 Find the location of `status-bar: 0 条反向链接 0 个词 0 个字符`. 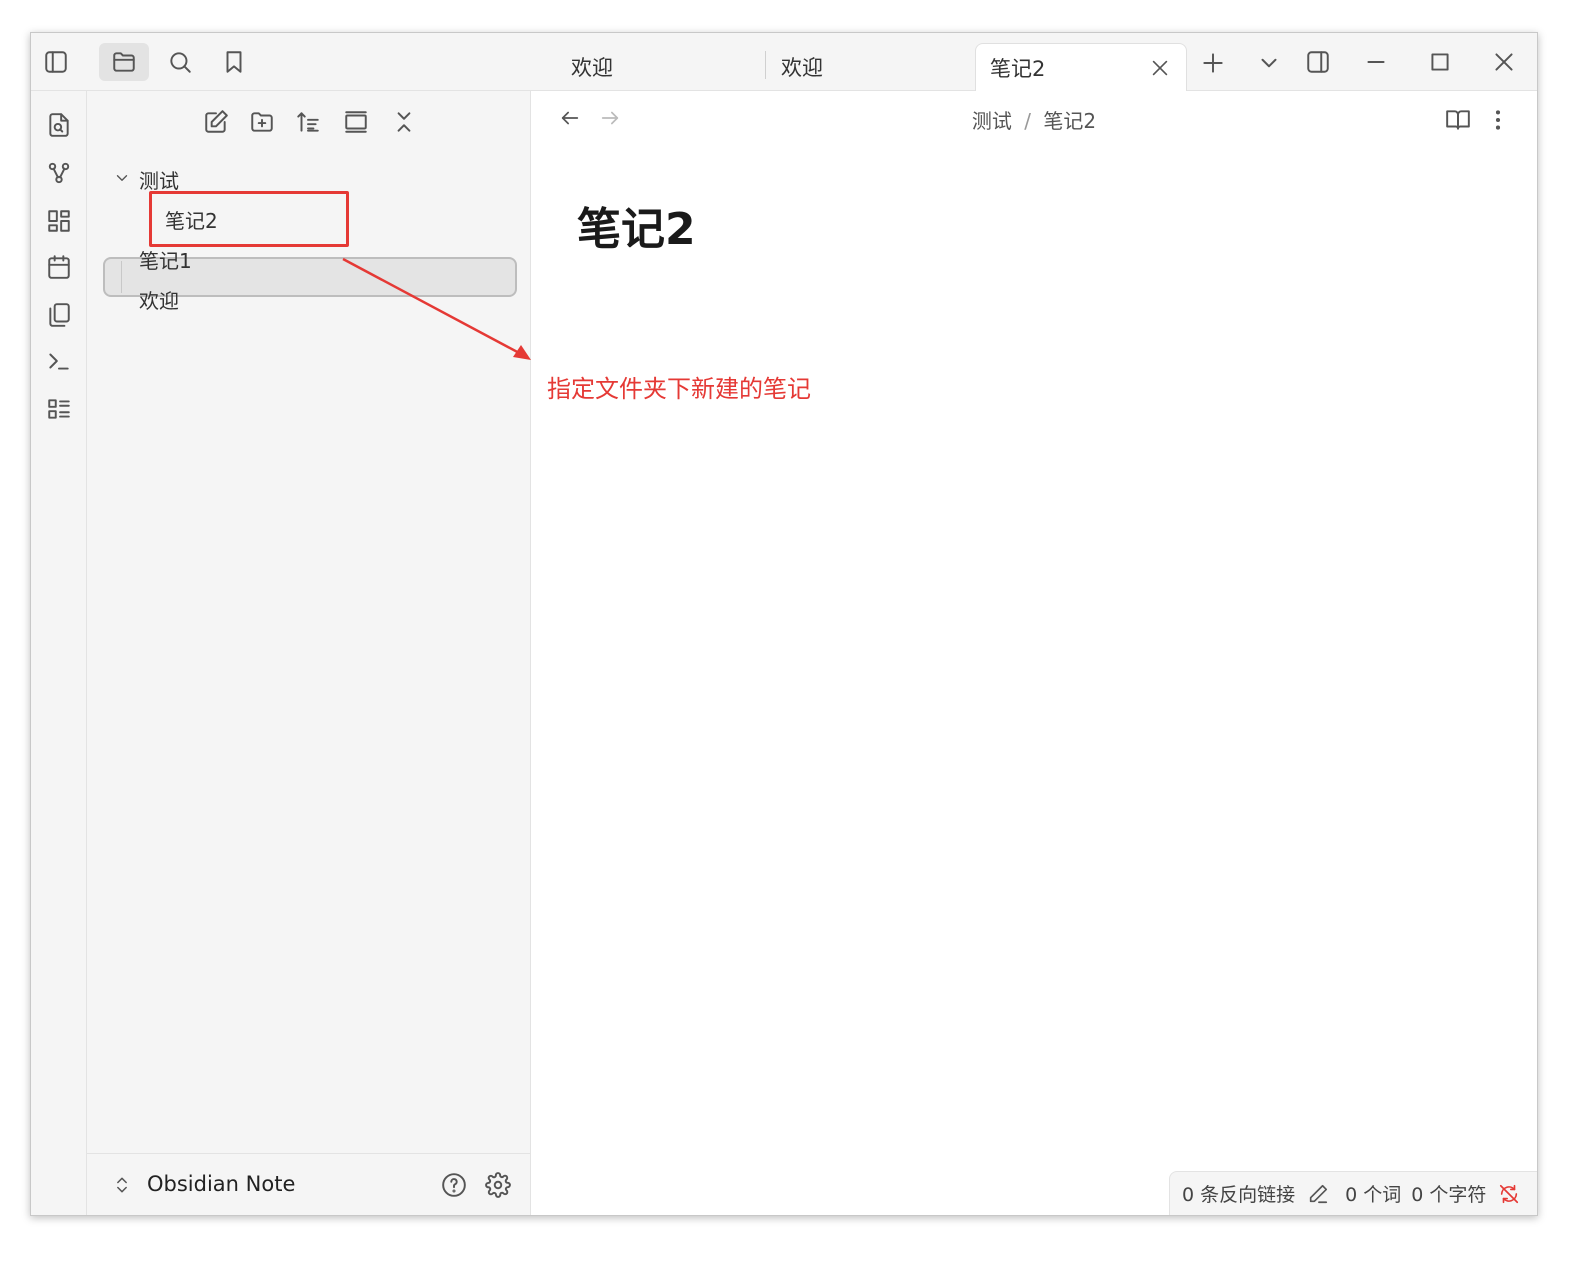

status-bar: 0 条反向链接 0 个词 0 个字符 is located at coordinates (1353, 1193).